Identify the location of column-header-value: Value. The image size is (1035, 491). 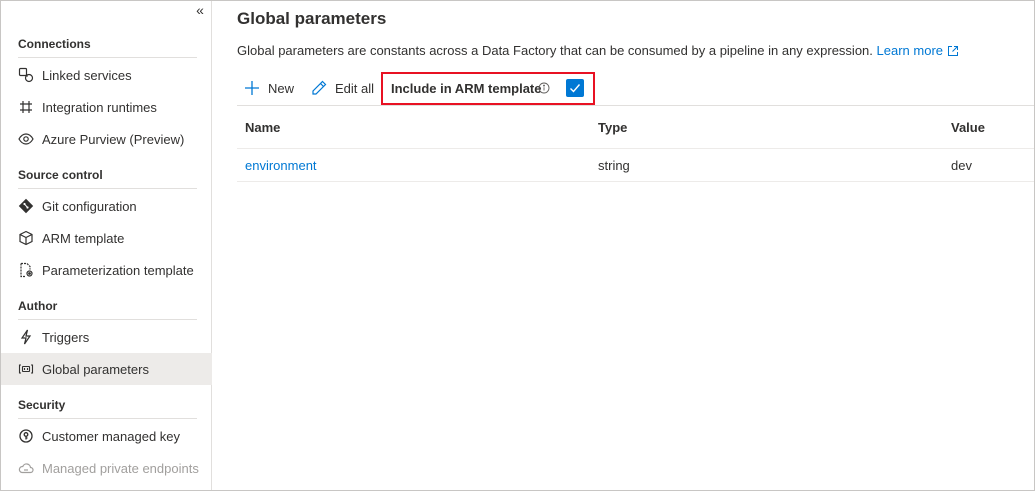
(968, 127).